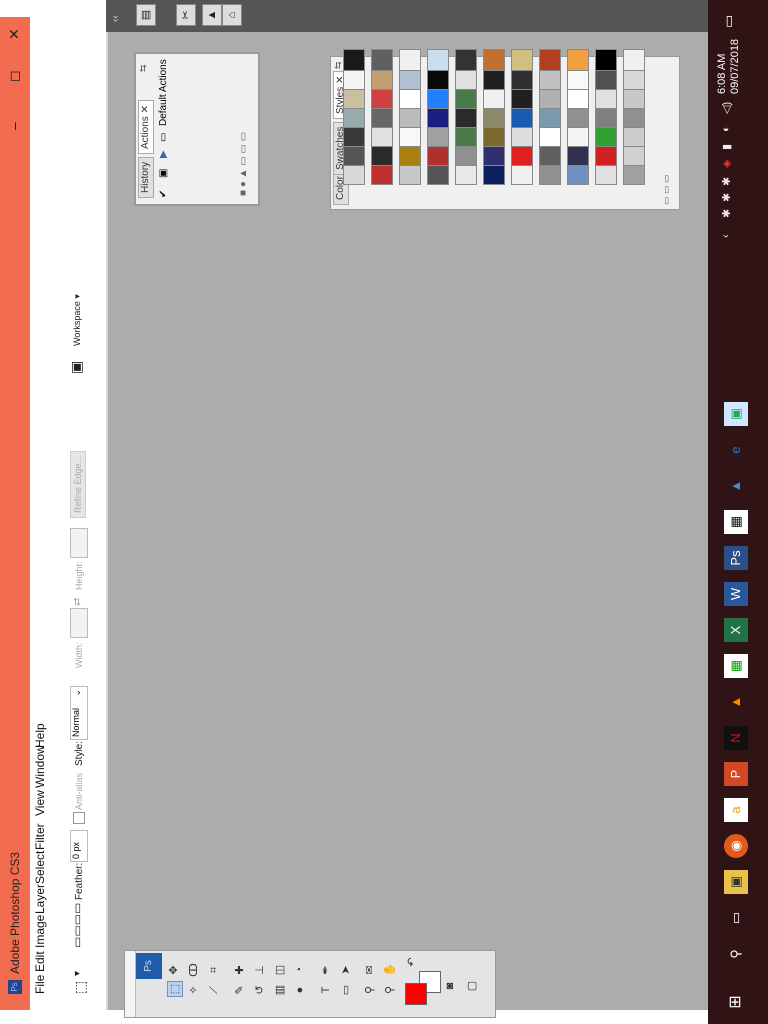 The height and width of the screenshot is (1024, 768). I want to click on zoom-tool-icon: ⚲, so click(390, 990).